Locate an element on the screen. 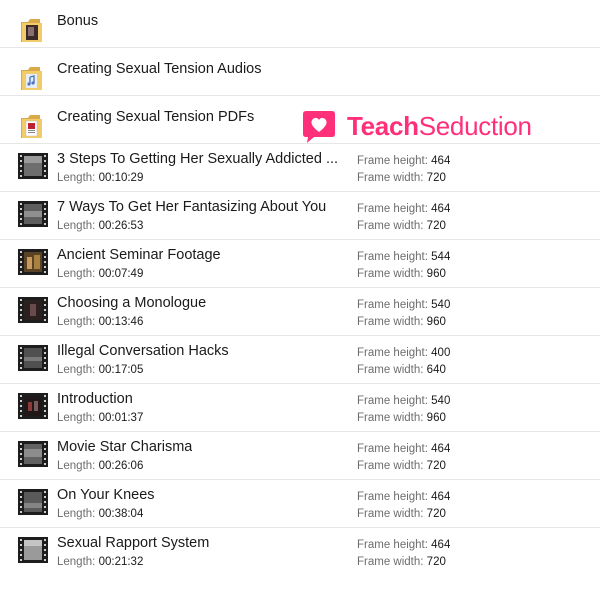 The width and height of the screenshot is (600, 590). folder-name: Creating Sexual Tension PDFs is located at coordinates (156, 117).